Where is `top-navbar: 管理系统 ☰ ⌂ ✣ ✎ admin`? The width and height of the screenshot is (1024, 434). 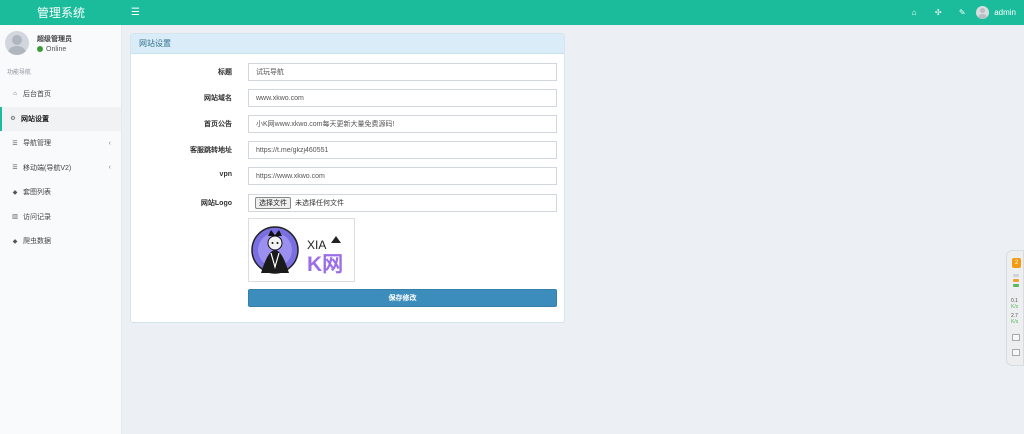 top-navbar: 管理系统 ☰ ⌂ ✣ ✎ admin is located at coordinates (512, 12).